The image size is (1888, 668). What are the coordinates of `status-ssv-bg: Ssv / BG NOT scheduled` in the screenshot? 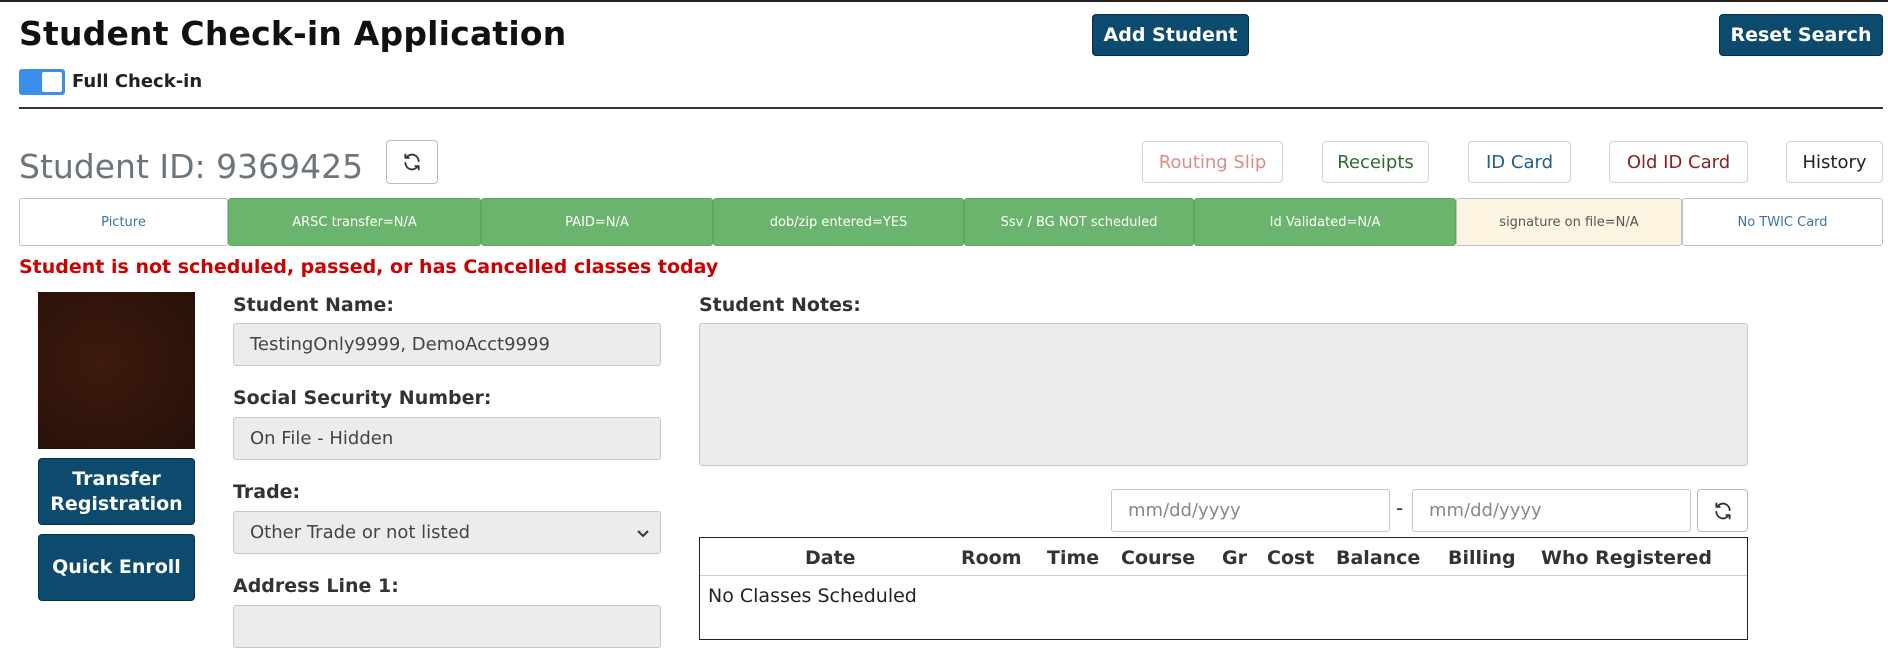 It's located at (1079, 222).